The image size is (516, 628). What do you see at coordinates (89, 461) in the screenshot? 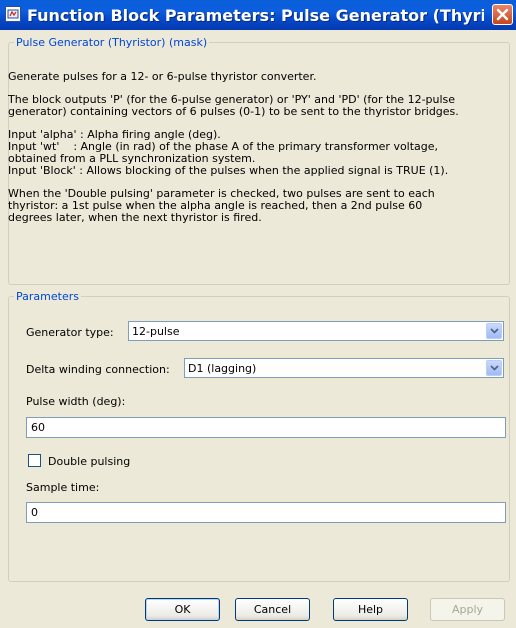
I see `double-pulsing-label: Double pulsing` at bounding box center [89, 461].